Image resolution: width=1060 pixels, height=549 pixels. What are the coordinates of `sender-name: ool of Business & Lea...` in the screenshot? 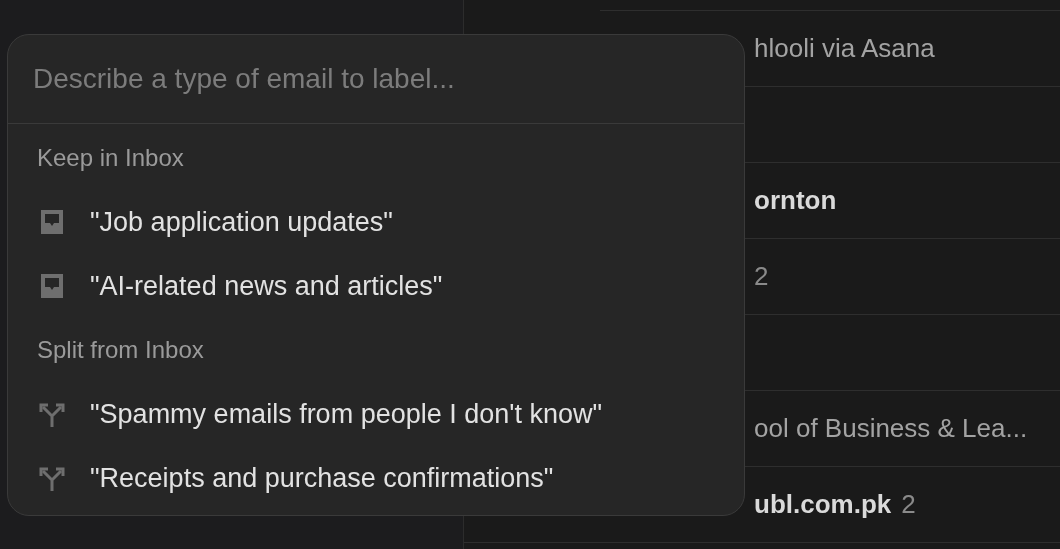 It's located at (891, 428).